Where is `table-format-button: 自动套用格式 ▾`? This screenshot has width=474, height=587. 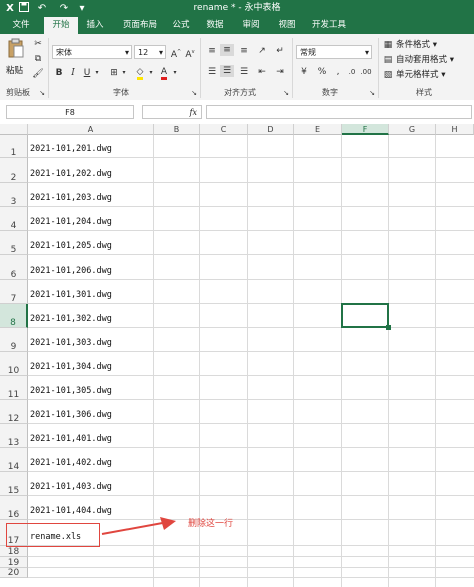
table-format-button: 自动套用格式 ▾ is located at coordinates (425, 60).